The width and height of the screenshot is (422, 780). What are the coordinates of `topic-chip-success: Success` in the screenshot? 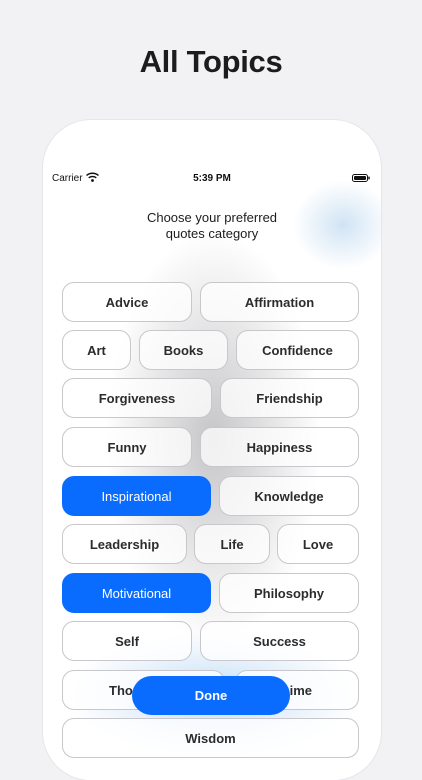 It's located at (279, 641).